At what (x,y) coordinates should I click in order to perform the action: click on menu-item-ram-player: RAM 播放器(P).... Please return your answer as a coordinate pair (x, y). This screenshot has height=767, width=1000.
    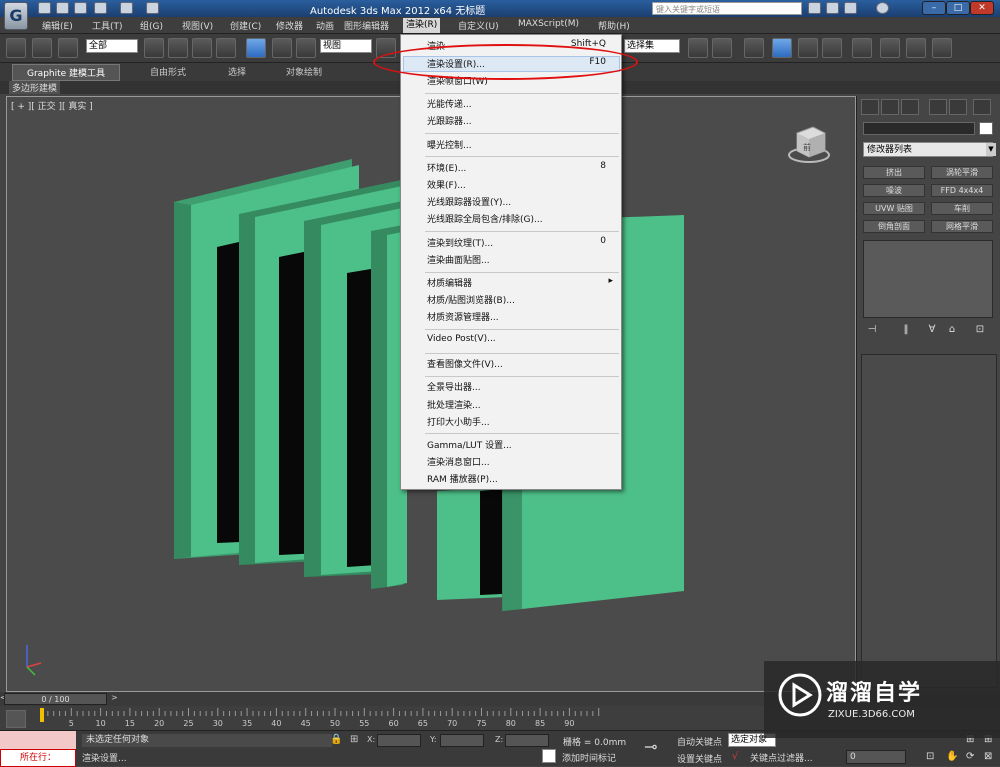
    Looking at the image, I should click on (462, 478).